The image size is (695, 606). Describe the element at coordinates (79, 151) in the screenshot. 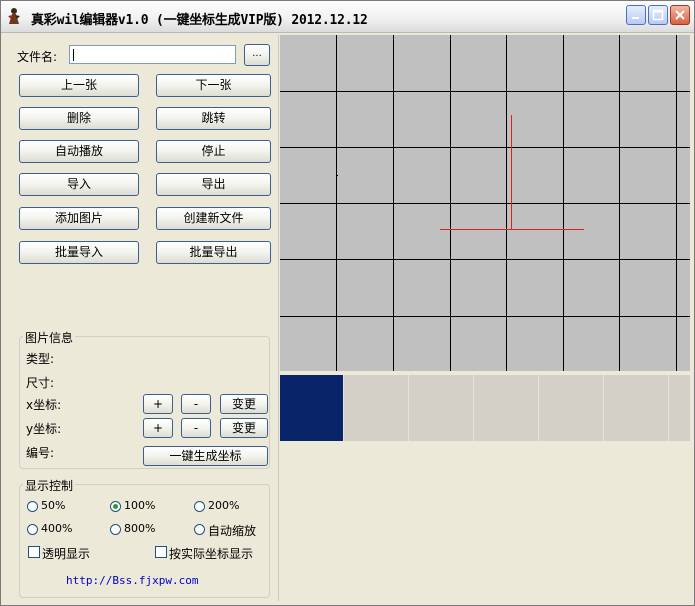

I see `autoplay-button: 自动播放` at that location.